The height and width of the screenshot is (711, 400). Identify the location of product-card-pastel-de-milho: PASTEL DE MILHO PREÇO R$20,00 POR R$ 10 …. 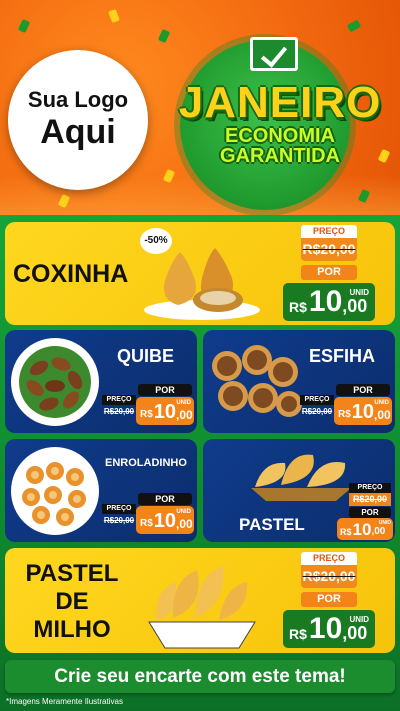
(200, 600).